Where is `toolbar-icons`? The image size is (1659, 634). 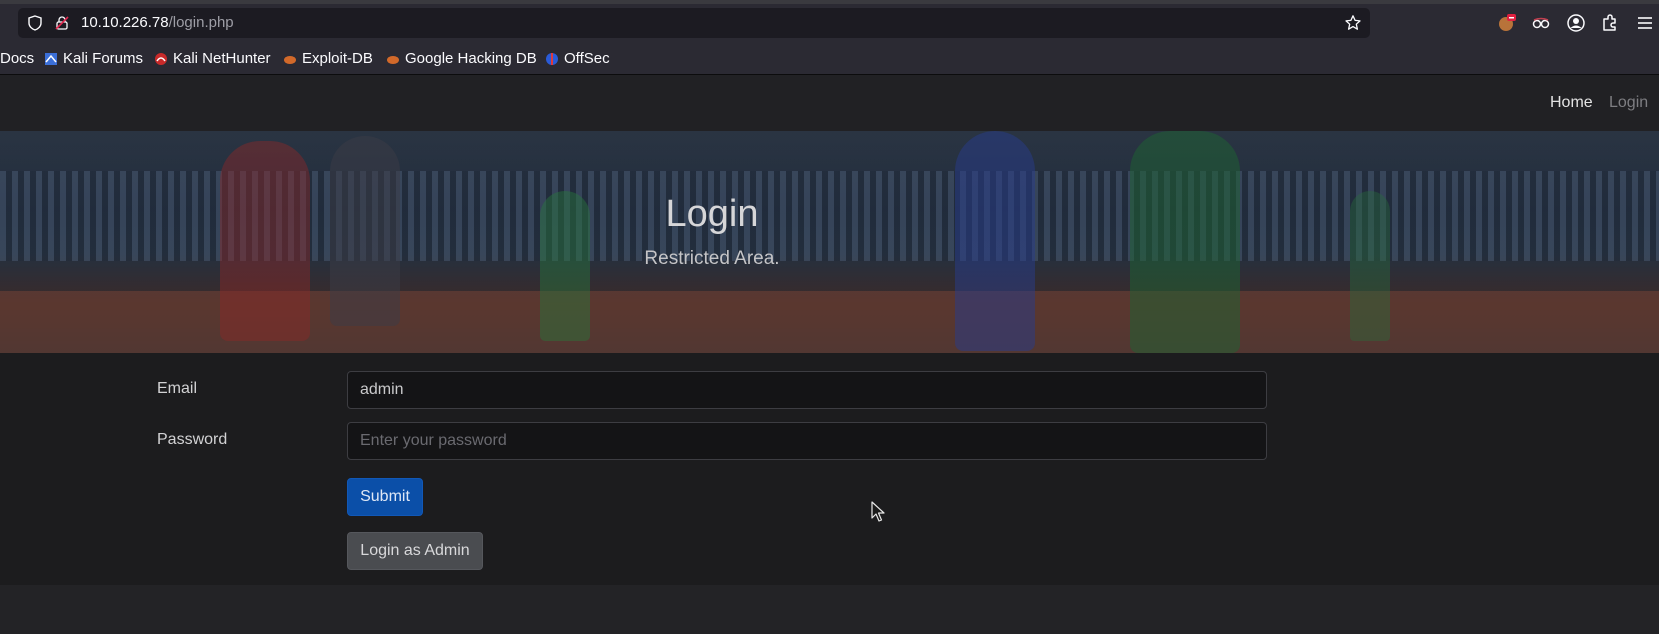 toolbar-icons is located at coordinates (1574, 23).